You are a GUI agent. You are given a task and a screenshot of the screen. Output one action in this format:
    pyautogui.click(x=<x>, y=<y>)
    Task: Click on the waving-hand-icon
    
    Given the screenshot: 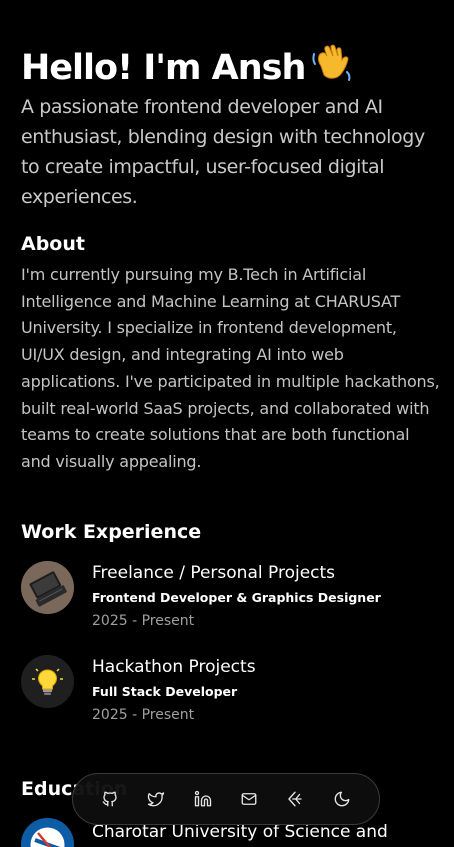 What is the action you would take?
    pyautogui.click(x=332, y=67)
    